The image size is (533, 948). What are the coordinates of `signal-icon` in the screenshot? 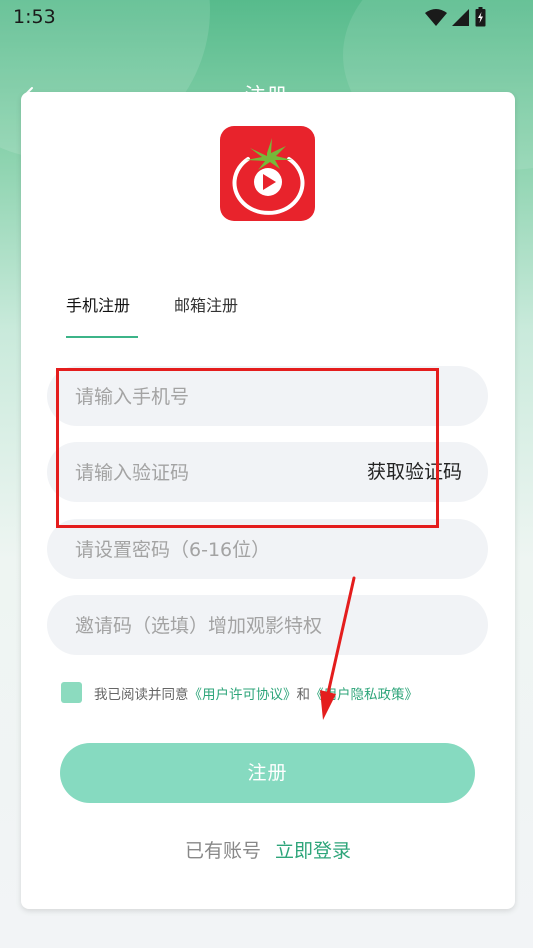 It's located at (460, 17).